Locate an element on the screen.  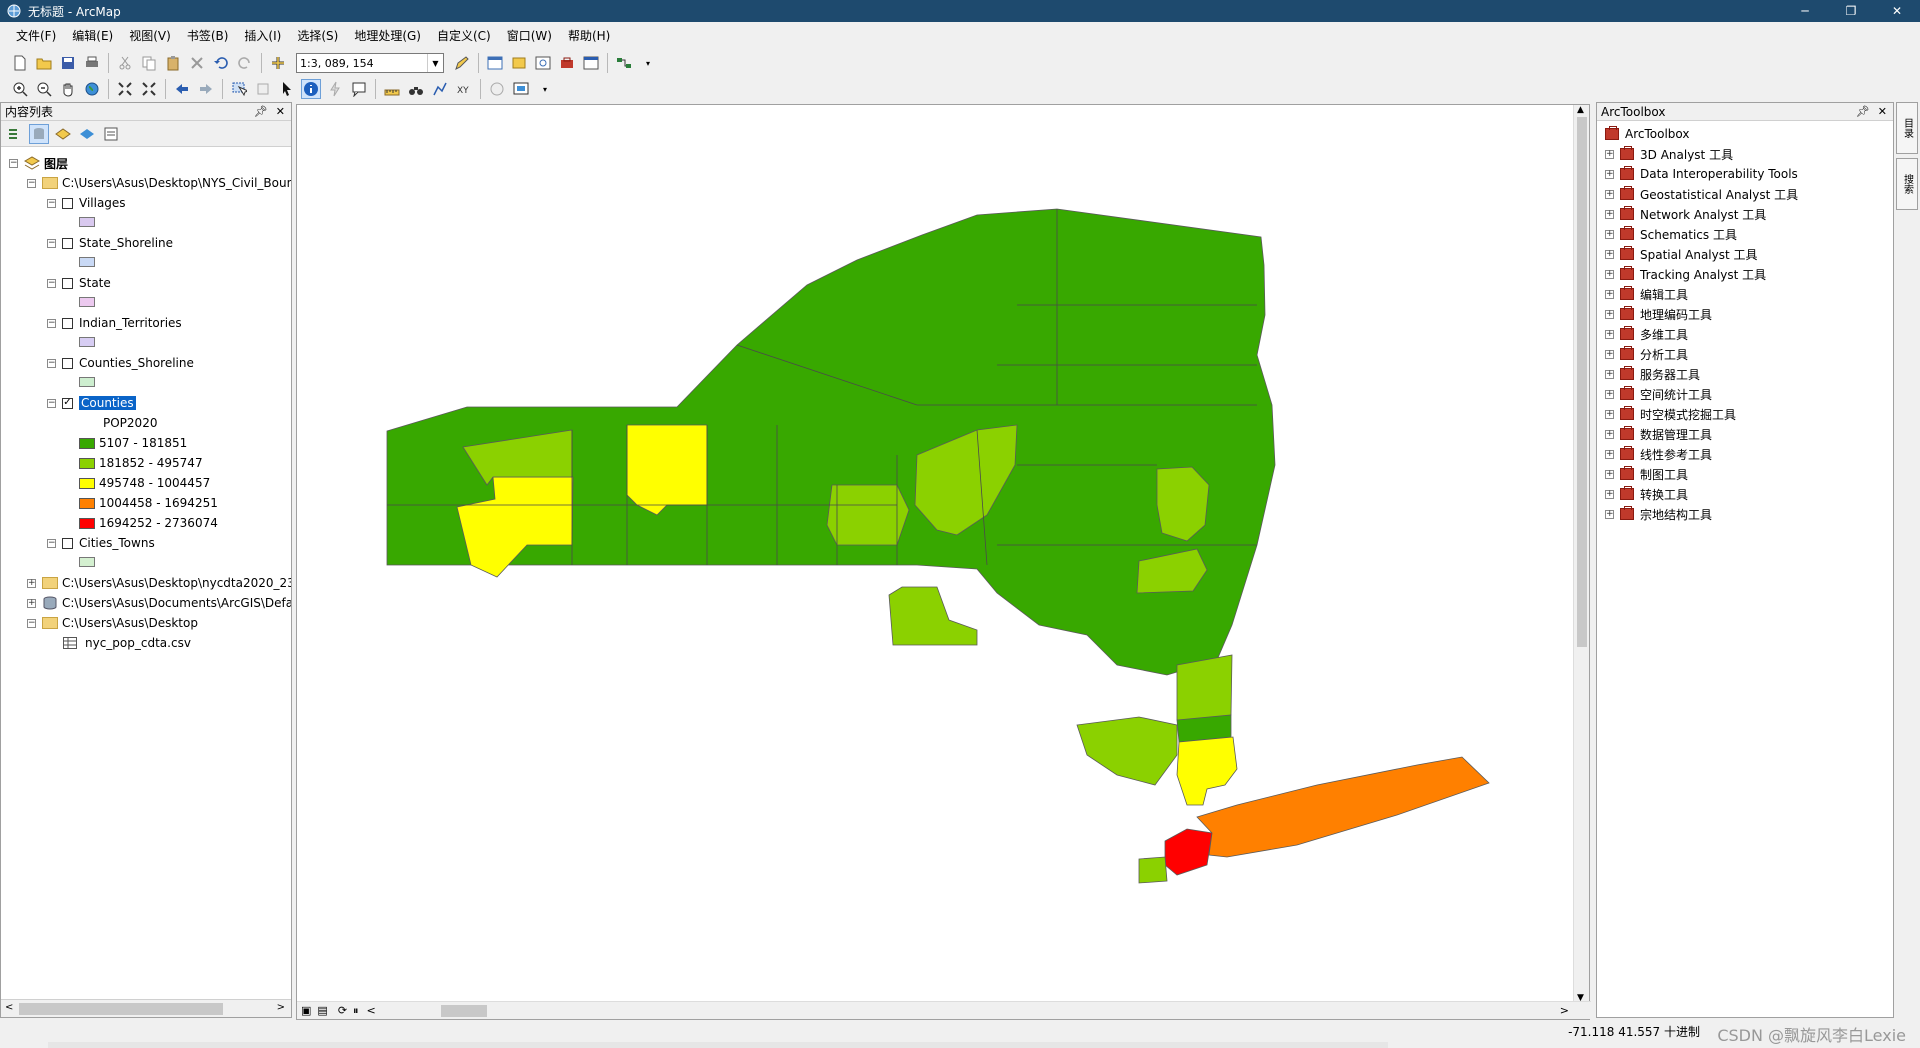
menu-selection: 选择(S) is located at coordinates (317, 36).